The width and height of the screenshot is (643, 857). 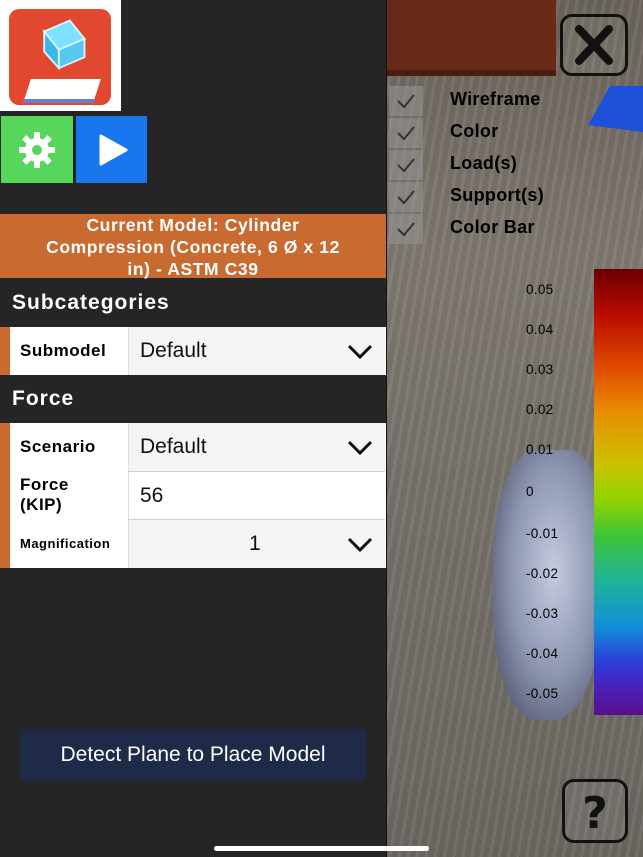 What do you see at coordinates (193, 225) in the screenshot?
I see `current-model-line1: Current Model: Cylinder` at bounding box center [193, 225].